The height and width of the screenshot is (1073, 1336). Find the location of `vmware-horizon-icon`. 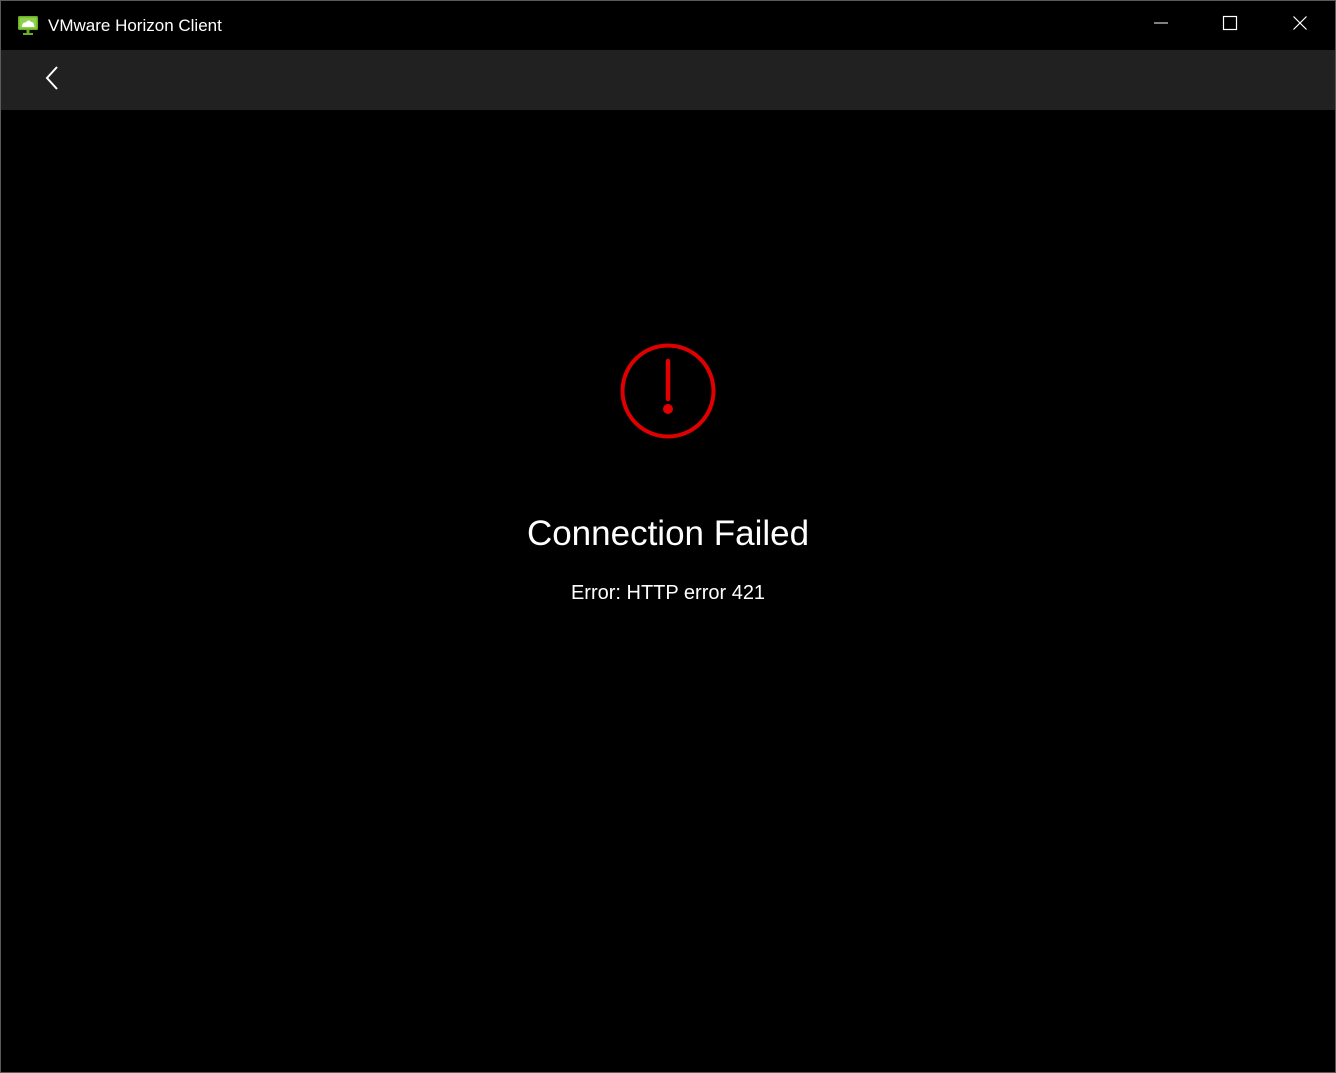

vmware-horizon-icon is located at coordinates (28, 26).